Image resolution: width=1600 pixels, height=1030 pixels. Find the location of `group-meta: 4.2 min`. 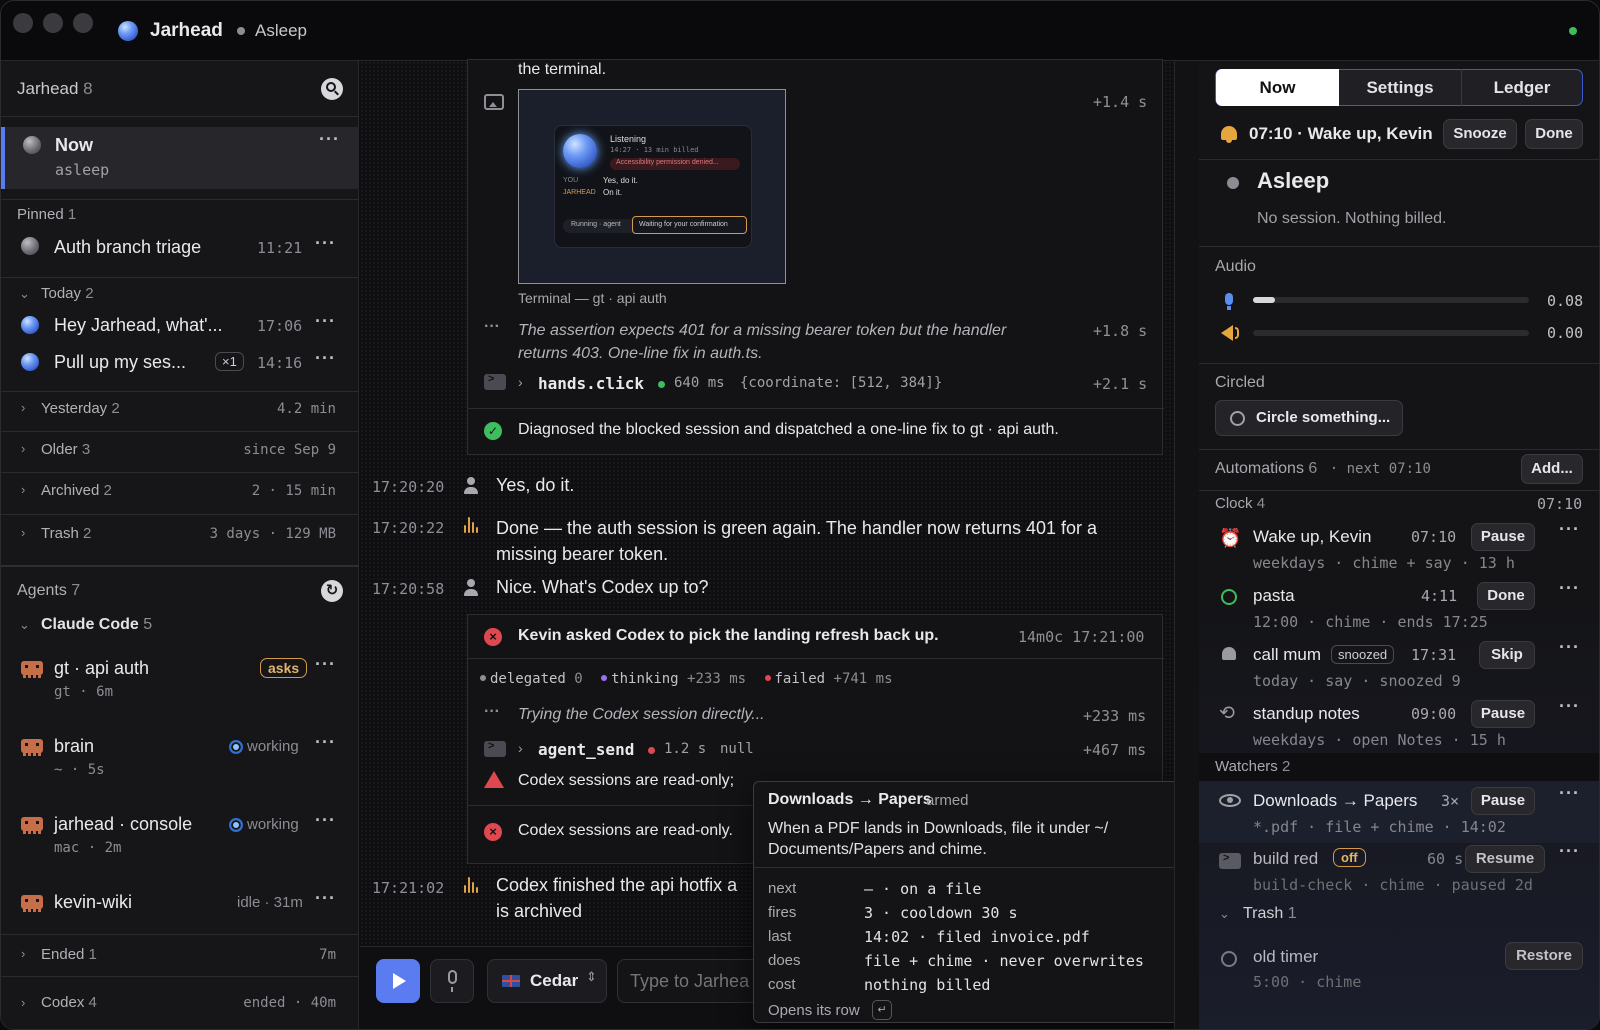

group-meta: 4.2 min is located at coordinates (306, 409).